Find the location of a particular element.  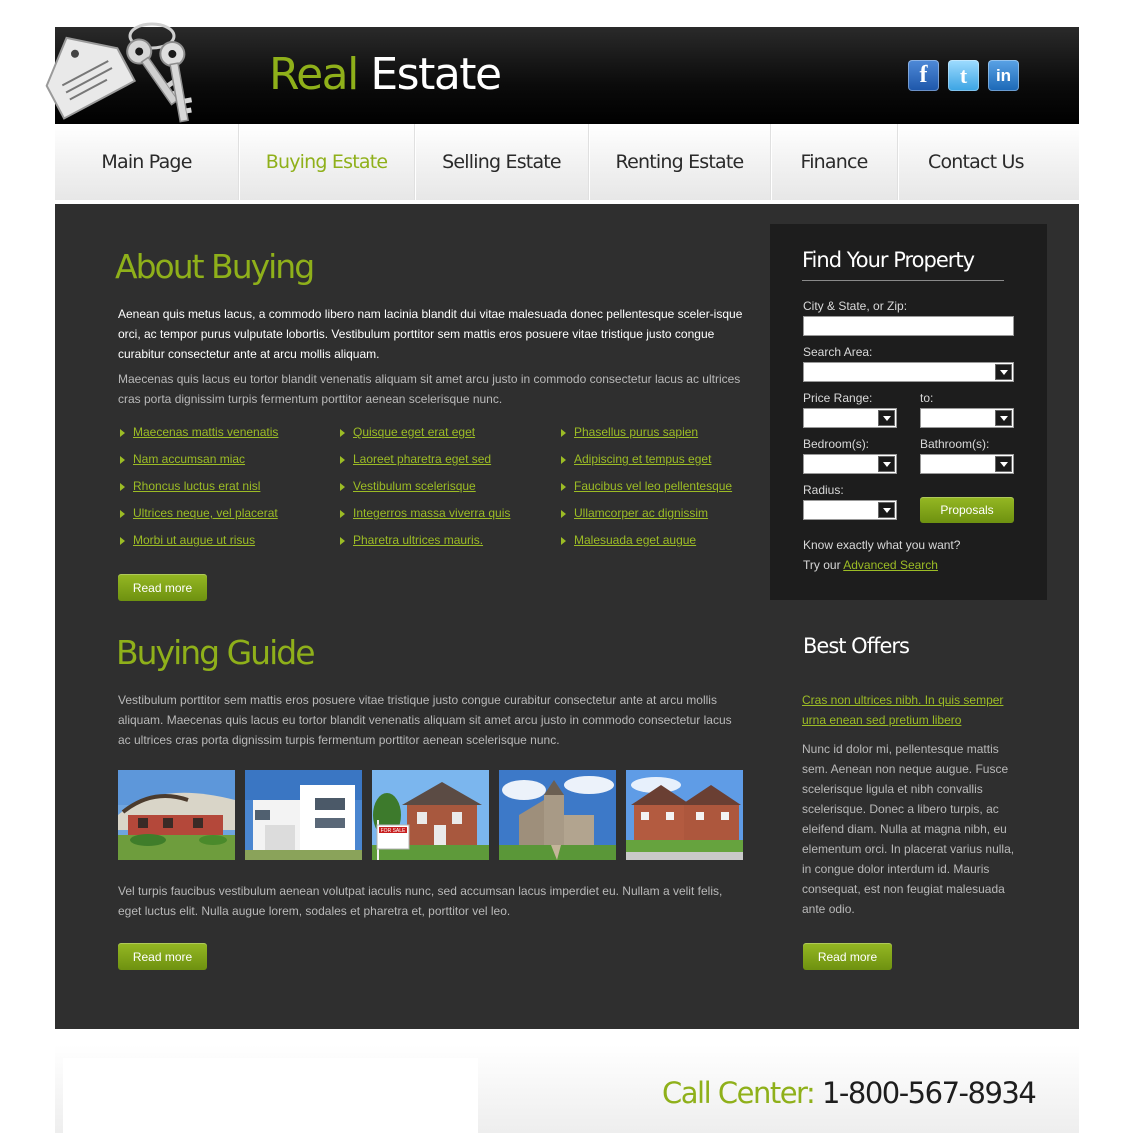

footer-blank-panel is located at coordinates (270, 1095).